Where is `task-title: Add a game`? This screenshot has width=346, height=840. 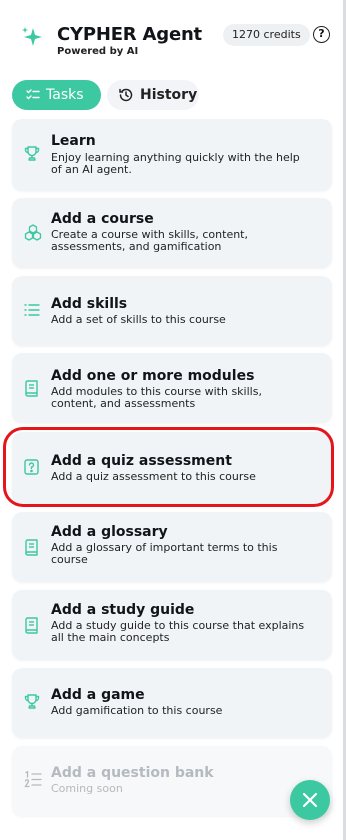
task-title: Add a game is located at coordinates (98, 695).